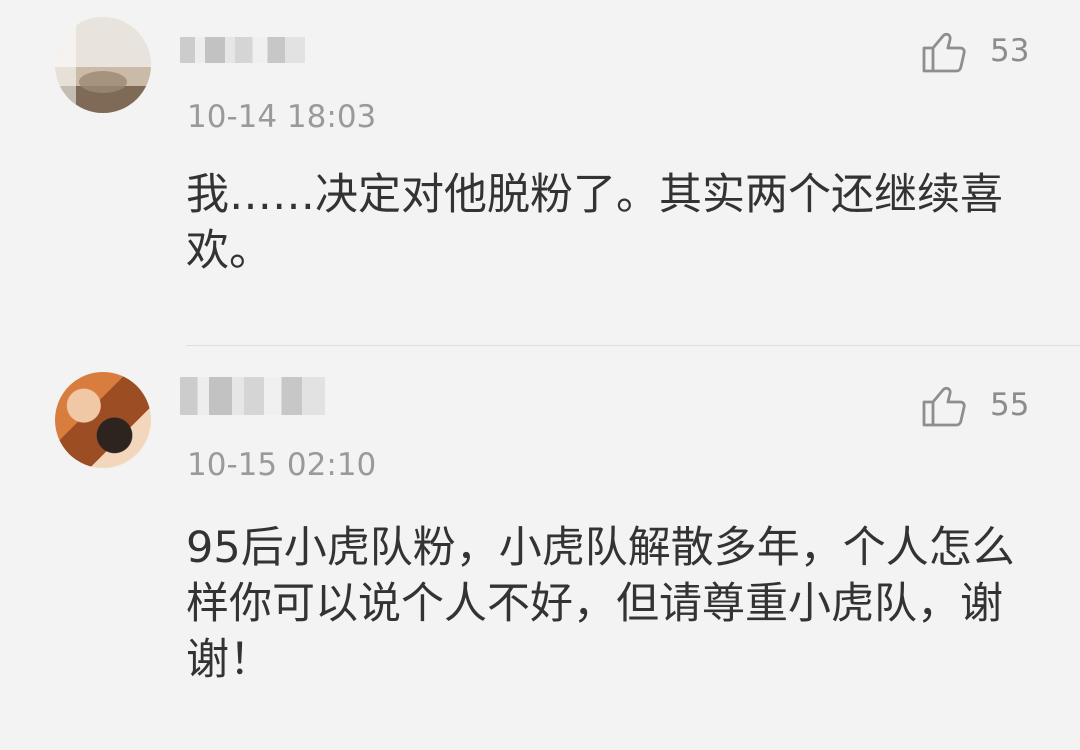 The height and width of the screenshot is (750, 1080). What do you see at coordinates (594, 223) in the screenshot?
I see `comment-text: 我……决定对他脱粉了。其实两个还继续喜欢。` at bounding box center [594, 223].